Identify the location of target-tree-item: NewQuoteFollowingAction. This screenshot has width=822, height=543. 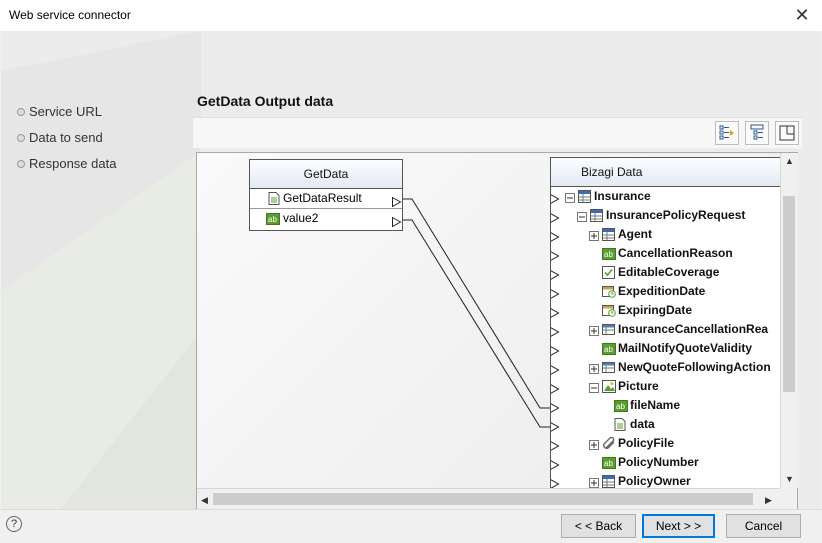
(665, 367).